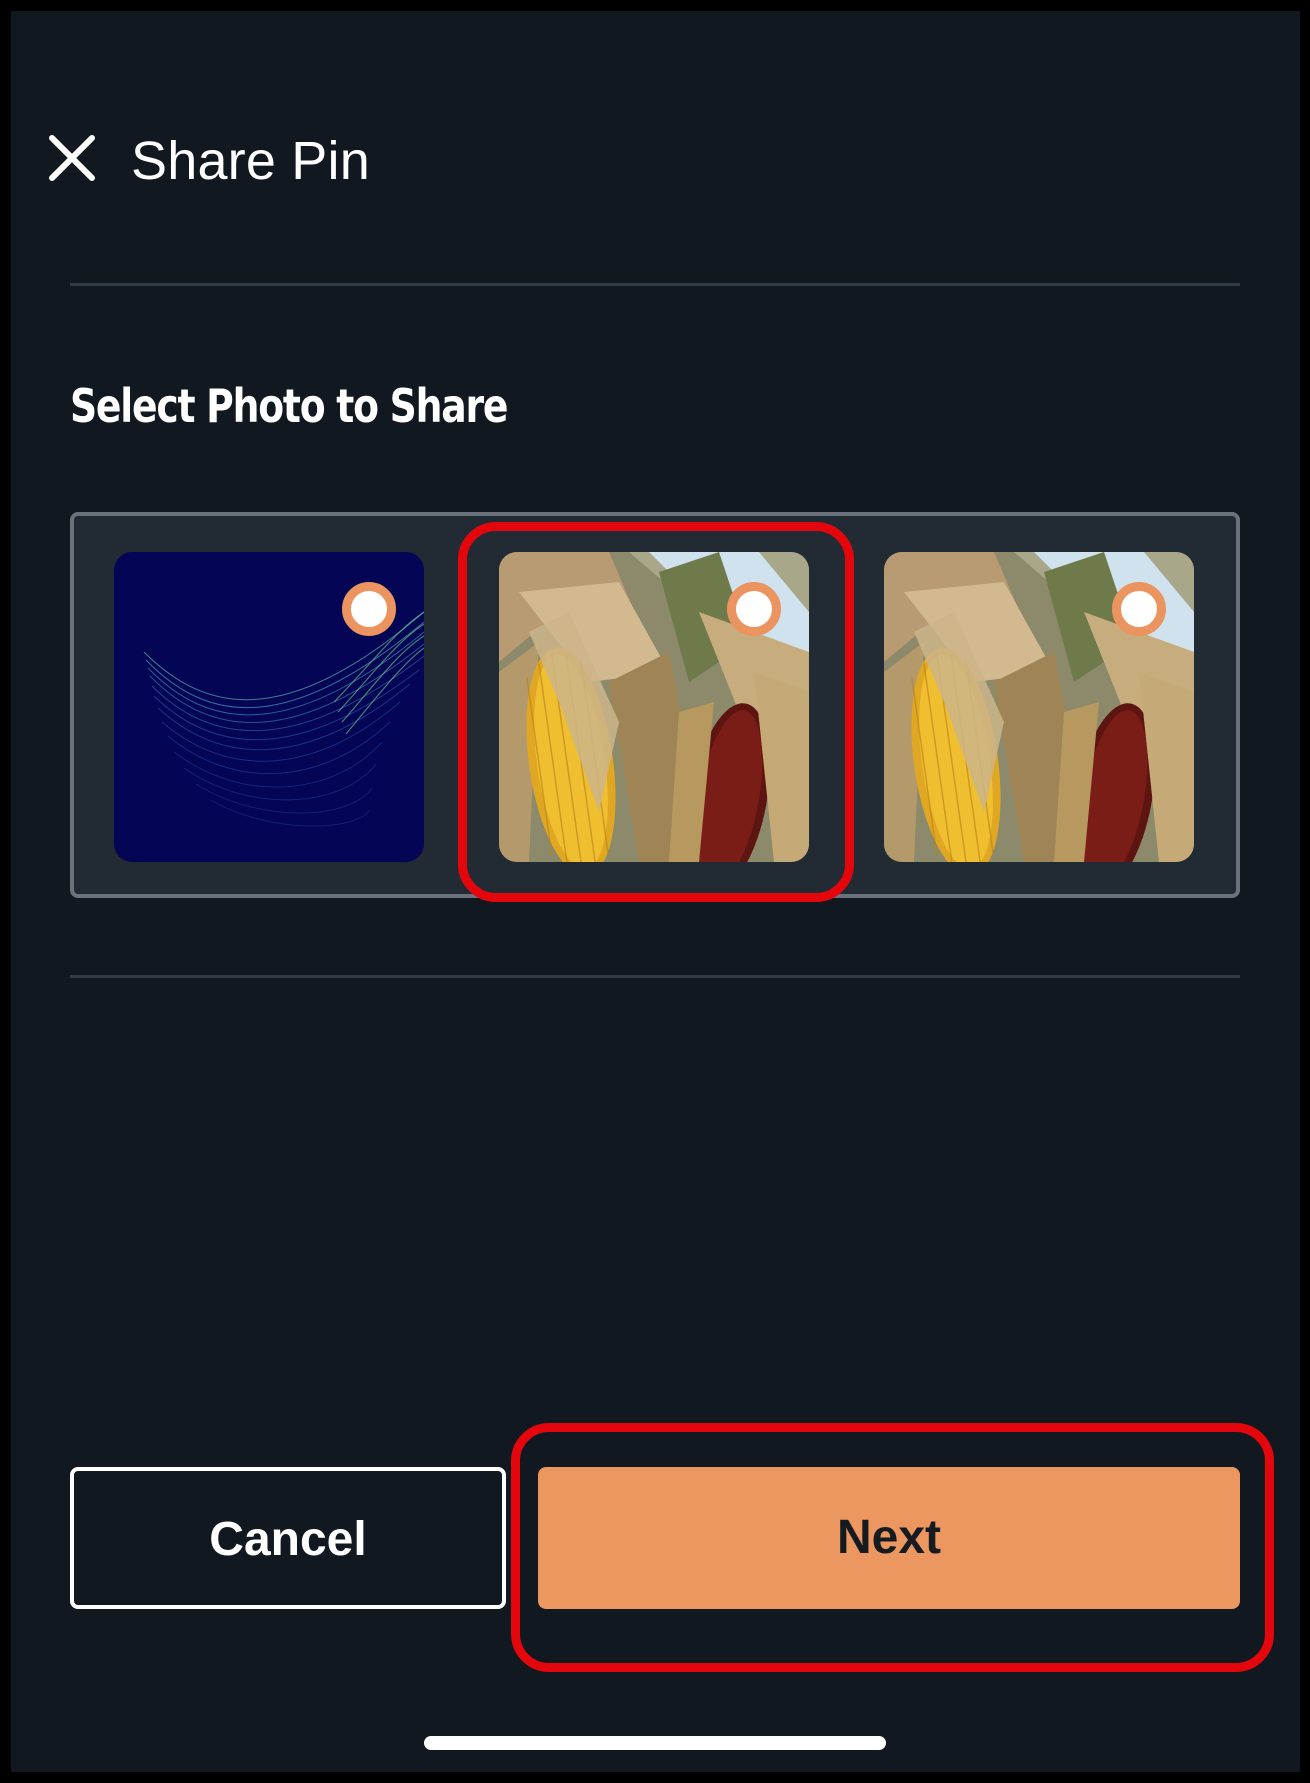  What do you see at coordinates (288, 1538) in the screenshot?
I see `cancel-button: Cancel` at bounding box center [288, 1538].